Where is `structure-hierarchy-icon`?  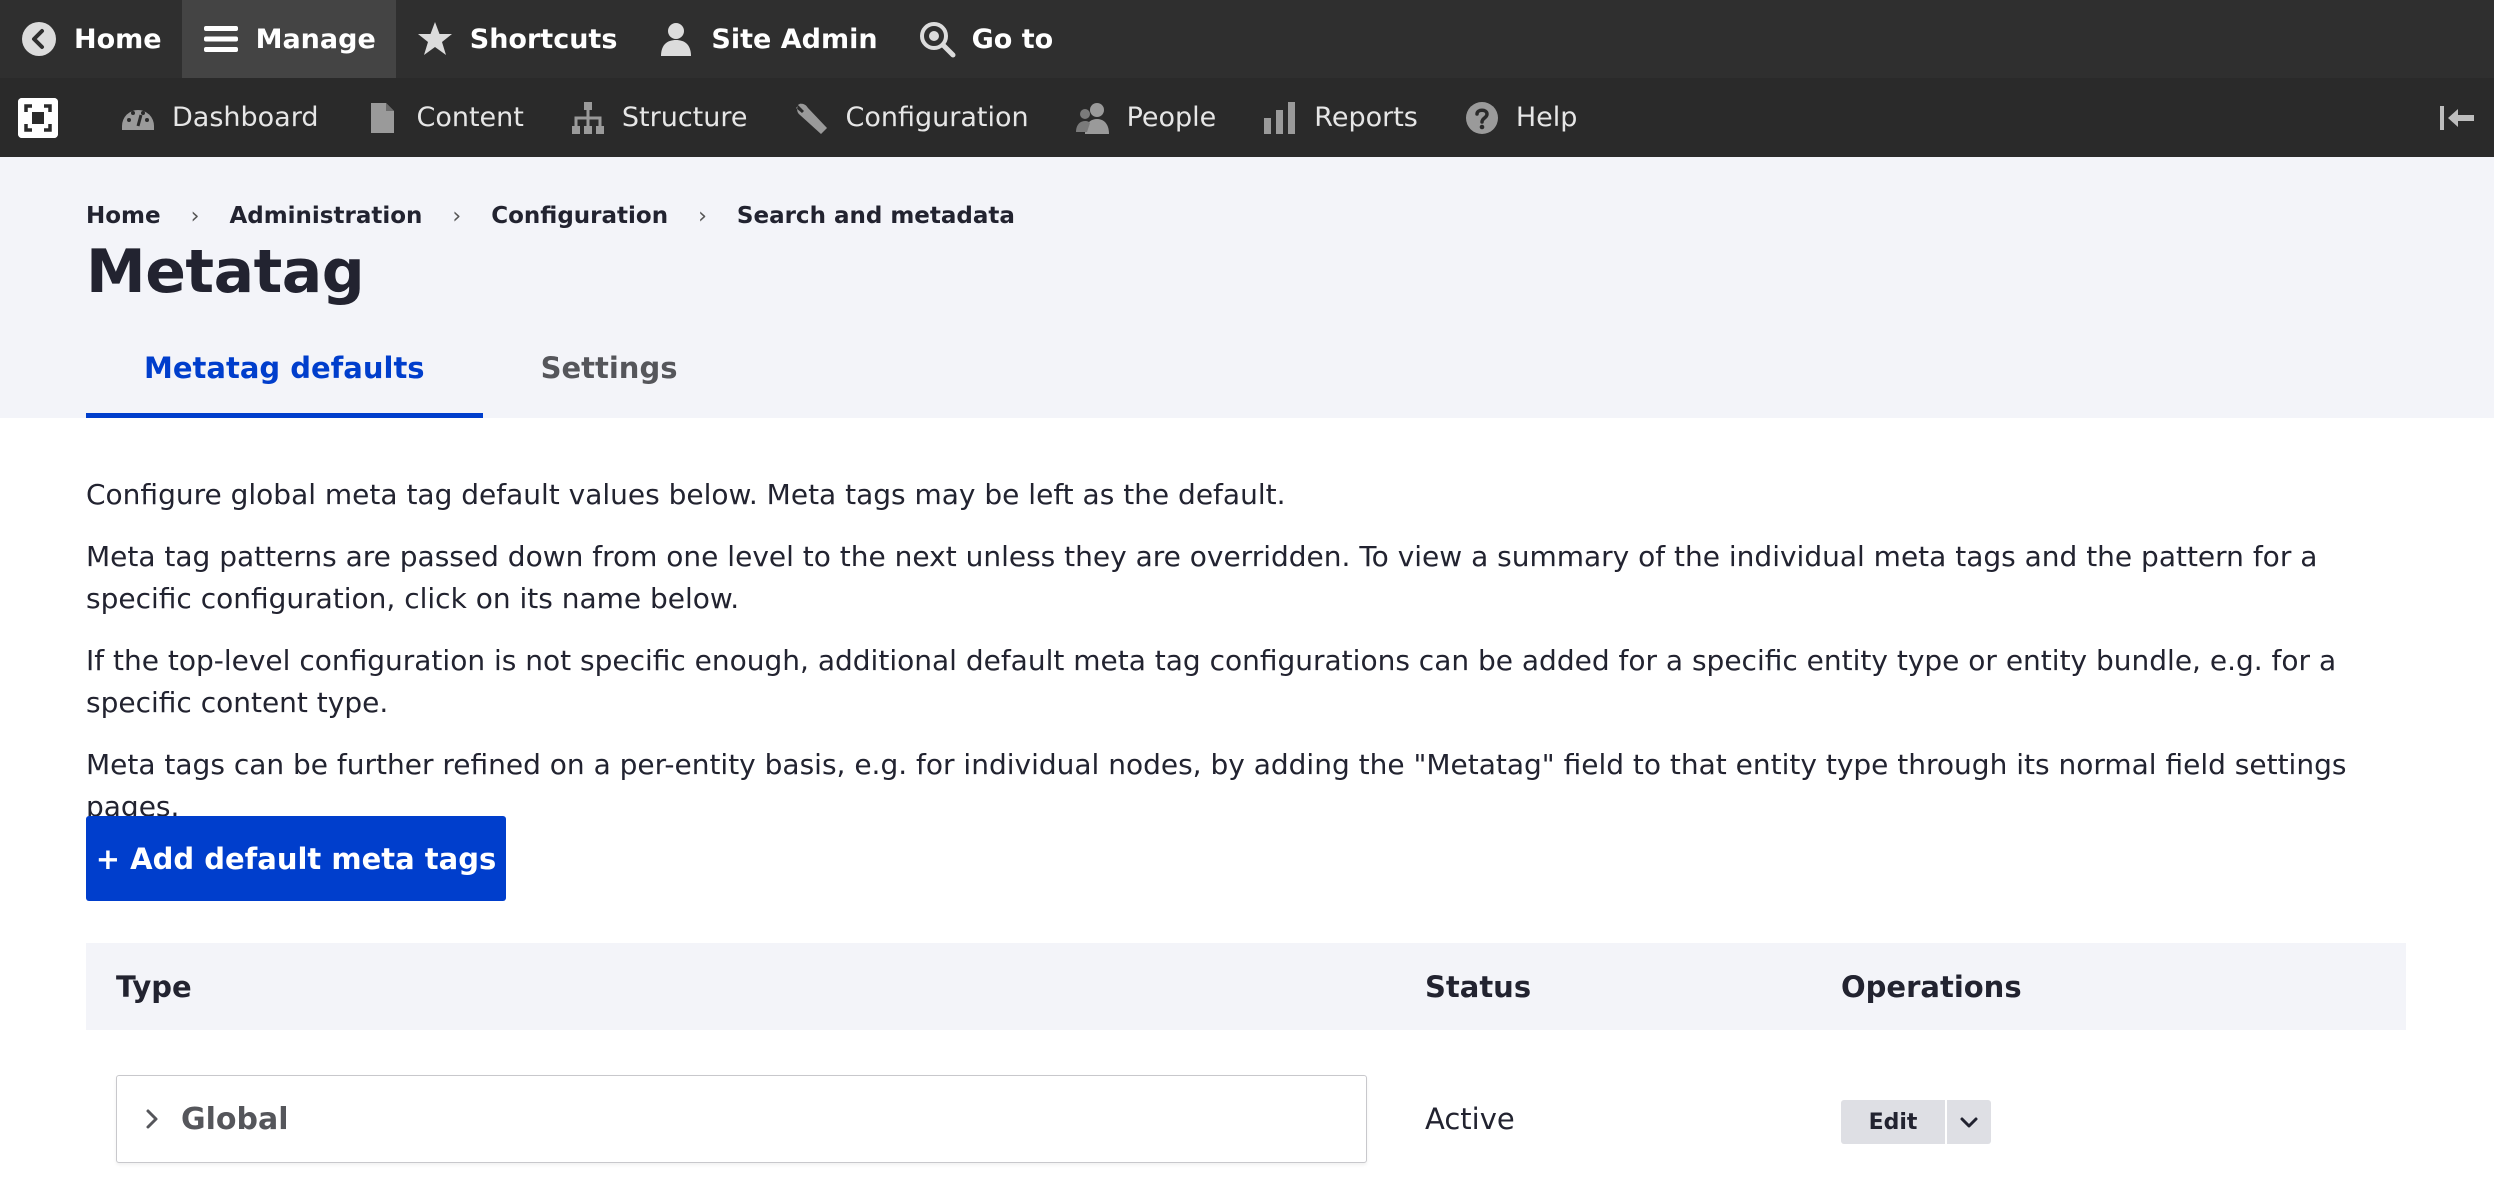
structure-hierarchy-icon is located at coordinates (588, 118).